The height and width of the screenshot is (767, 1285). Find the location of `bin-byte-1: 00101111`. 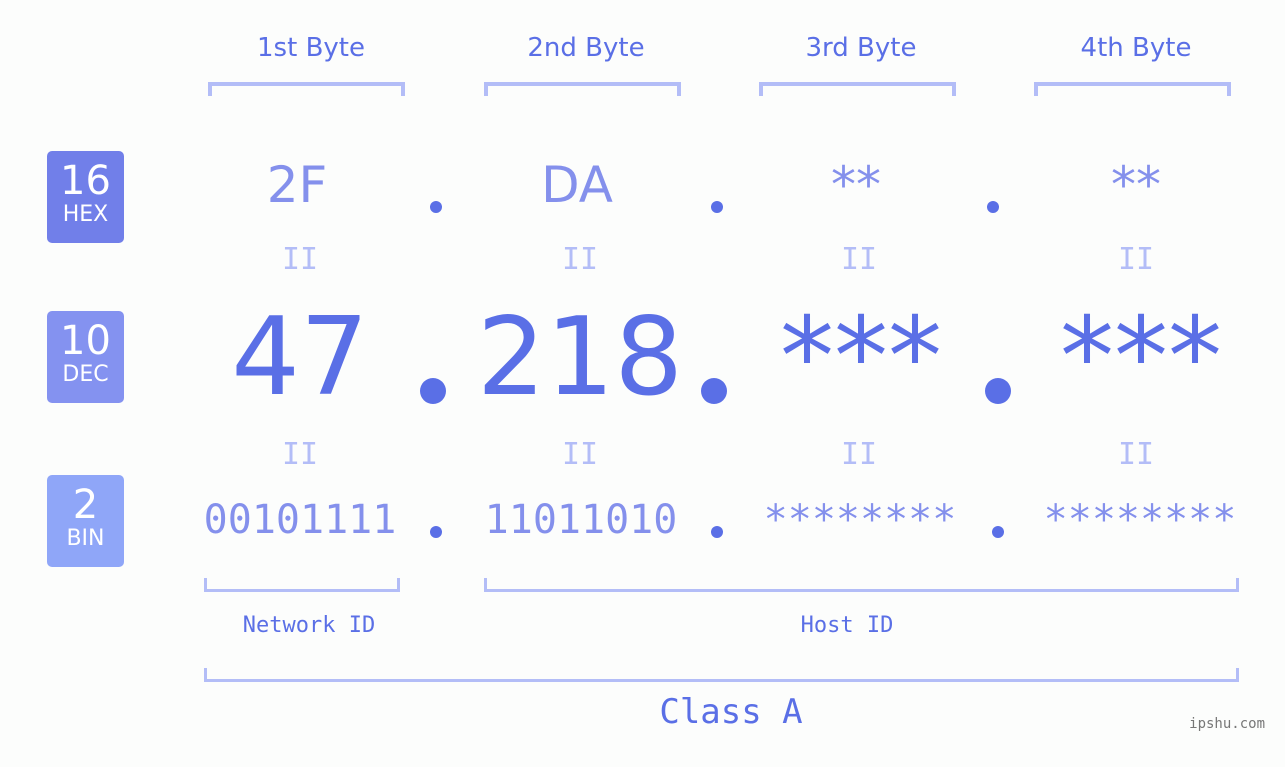

bin-byte-1: 00101111 is located at coordinates (300, 520).